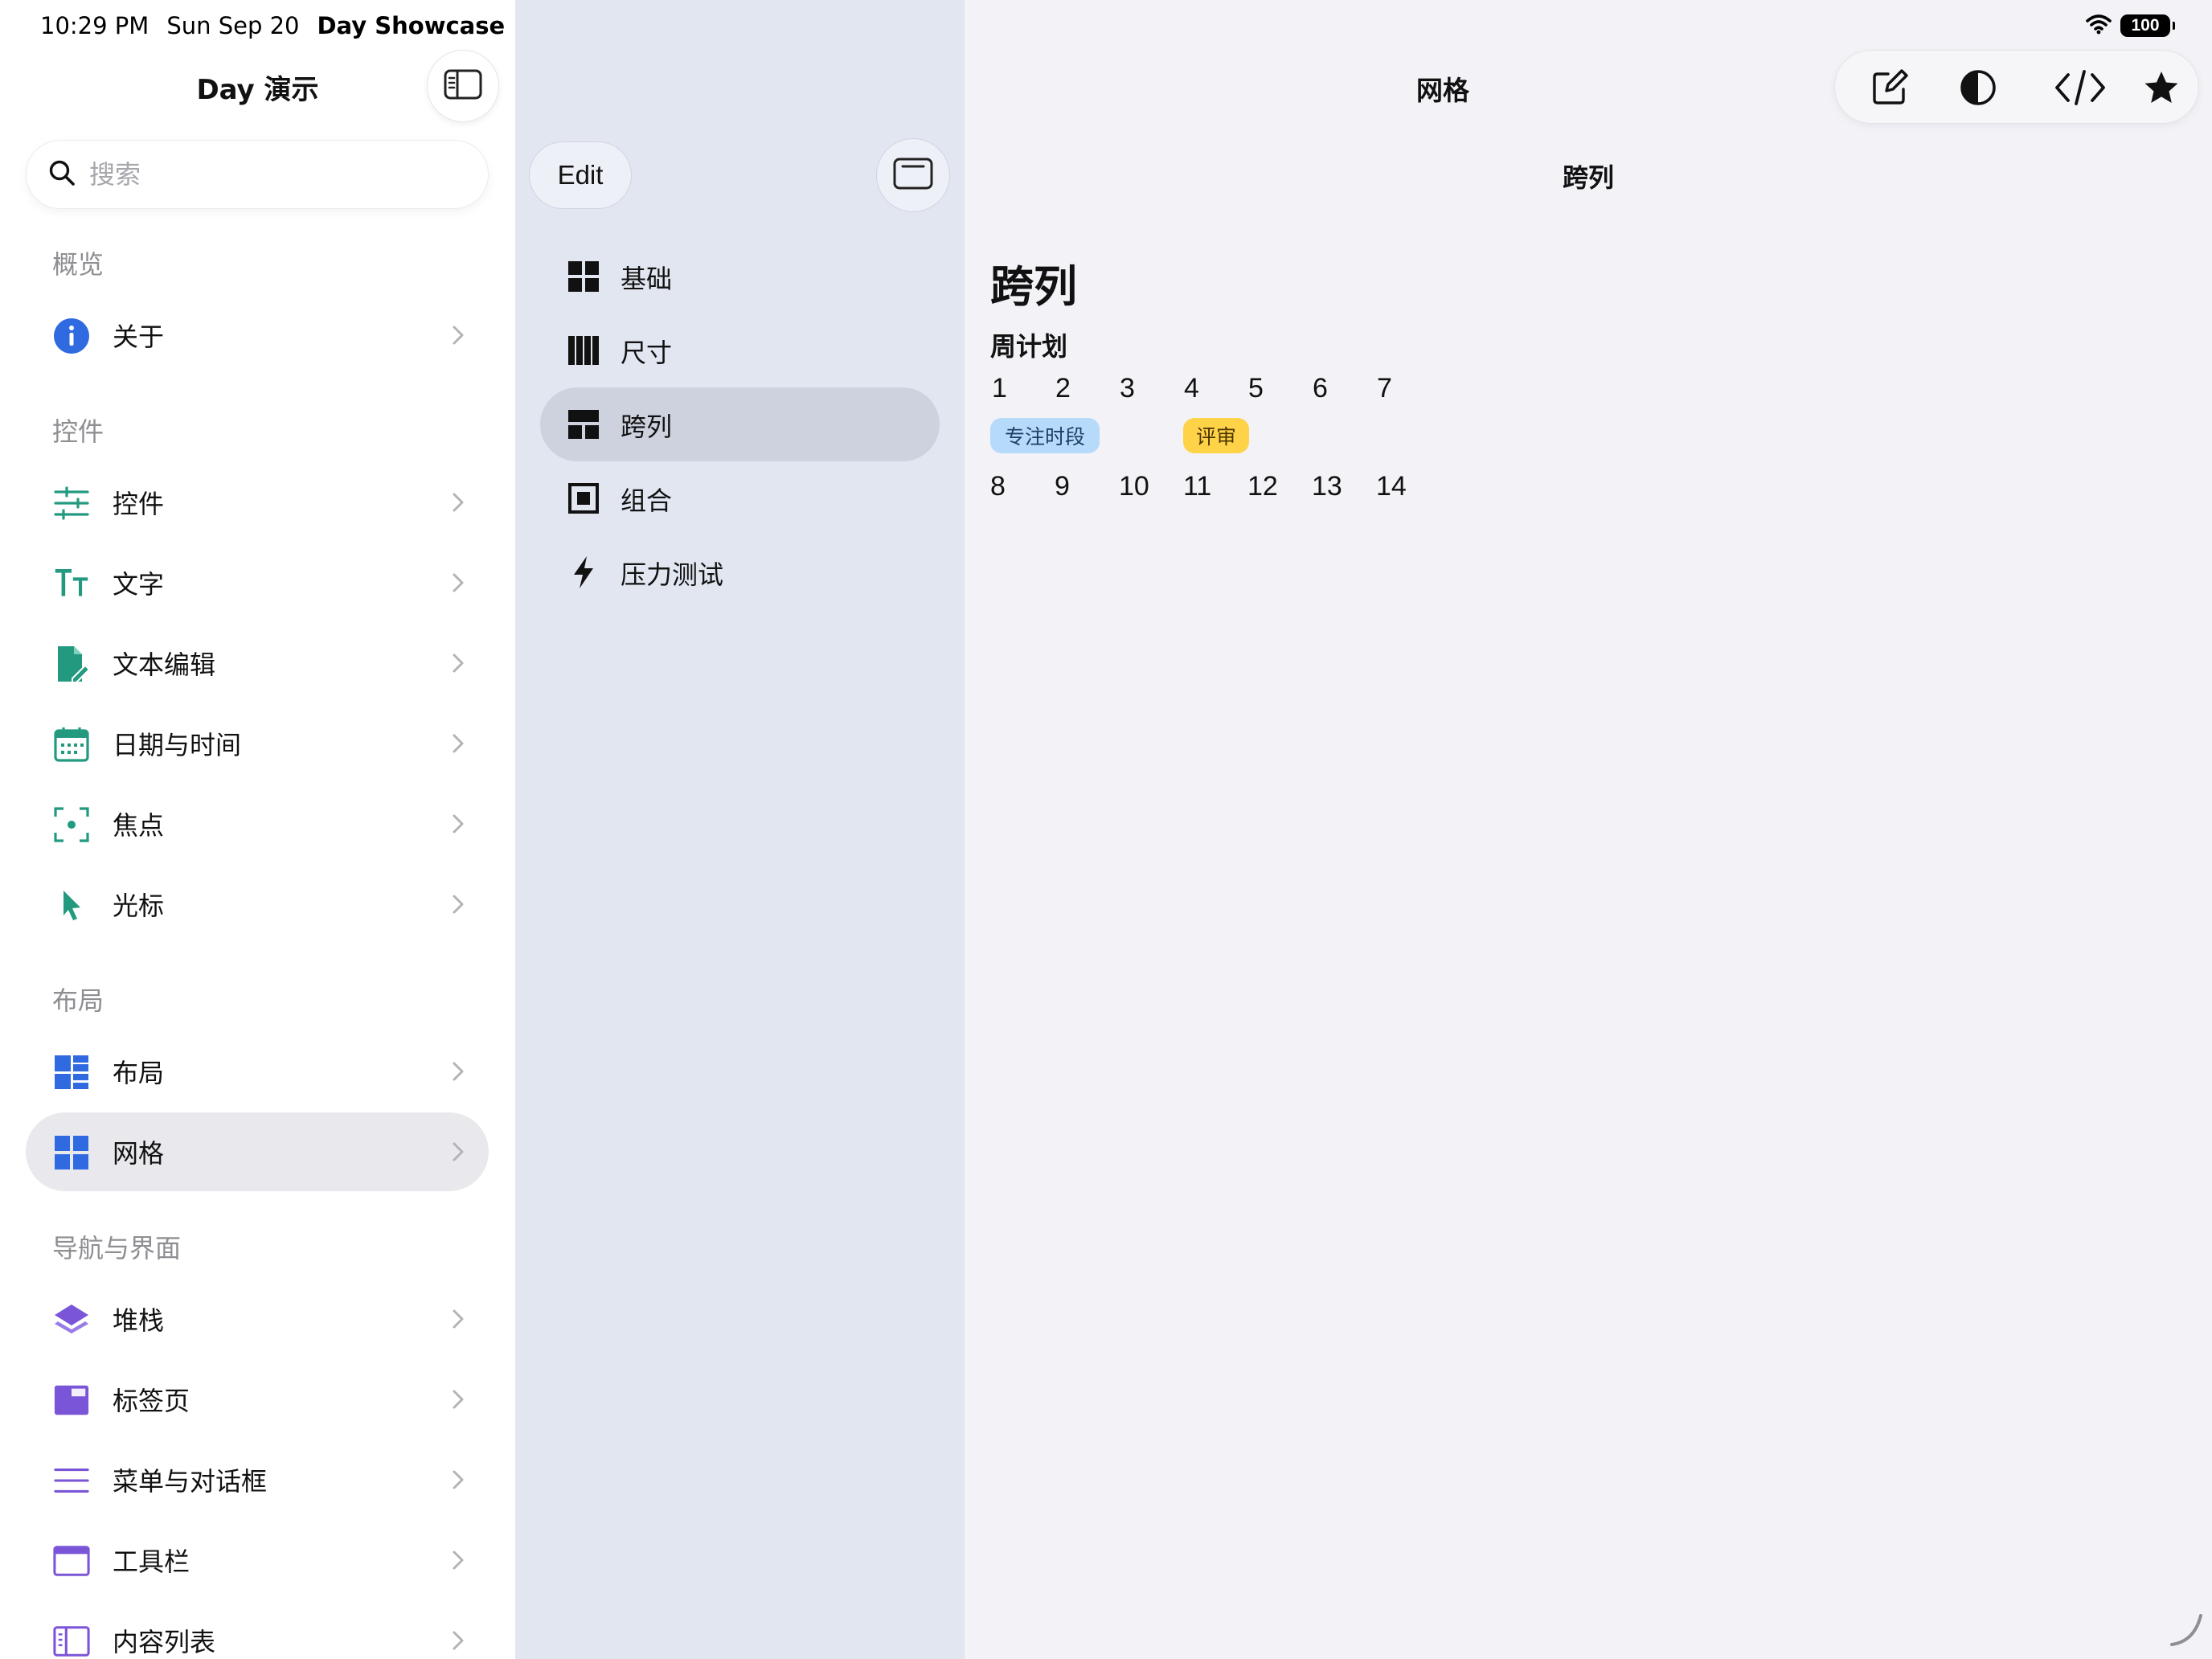 Image resolution: width=2212 pixels, height=1659 pixels. What do you see at coordinates (1216, 435) in the screenshot?
I see `event-chip-review: 评审` at bounding box center [1216, 435].